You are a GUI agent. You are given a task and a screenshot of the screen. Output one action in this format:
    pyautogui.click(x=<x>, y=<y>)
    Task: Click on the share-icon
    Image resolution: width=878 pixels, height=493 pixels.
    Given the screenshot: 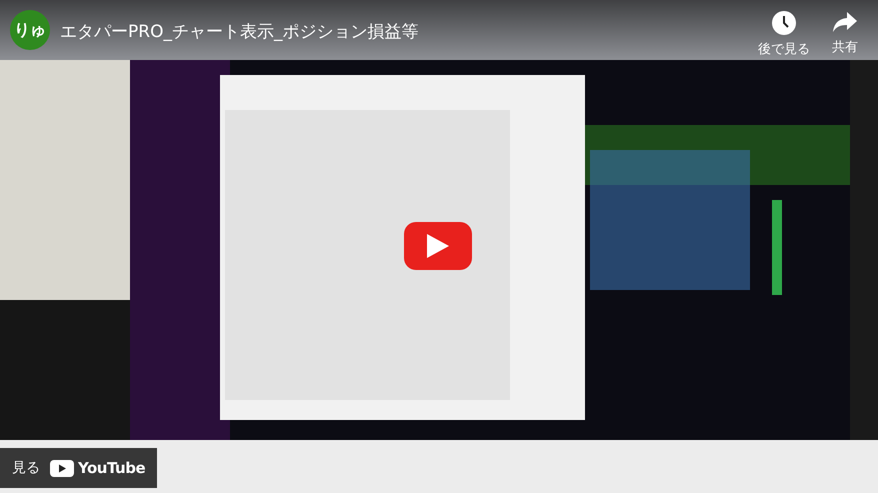 What is the action you would take?
    pyautogui.click(x=845, y=22)
    